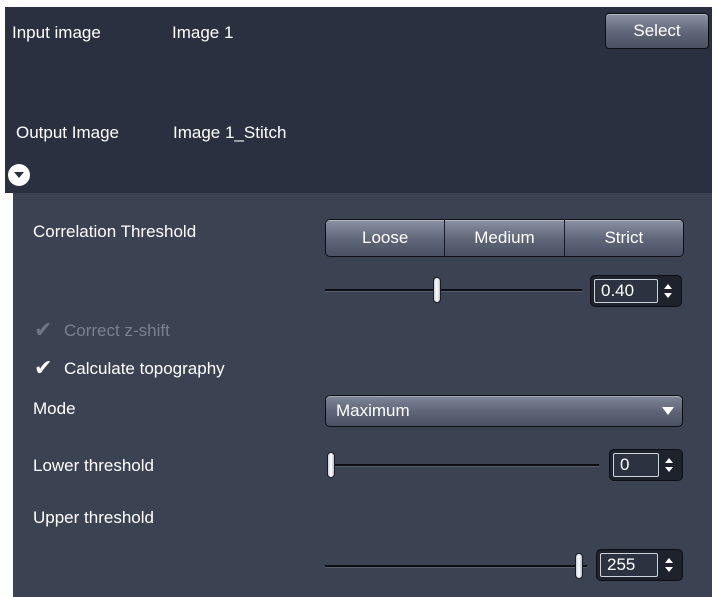 The image size is (717, 597). I want to click on preset-medium-button: Medium, so click(504, 238).